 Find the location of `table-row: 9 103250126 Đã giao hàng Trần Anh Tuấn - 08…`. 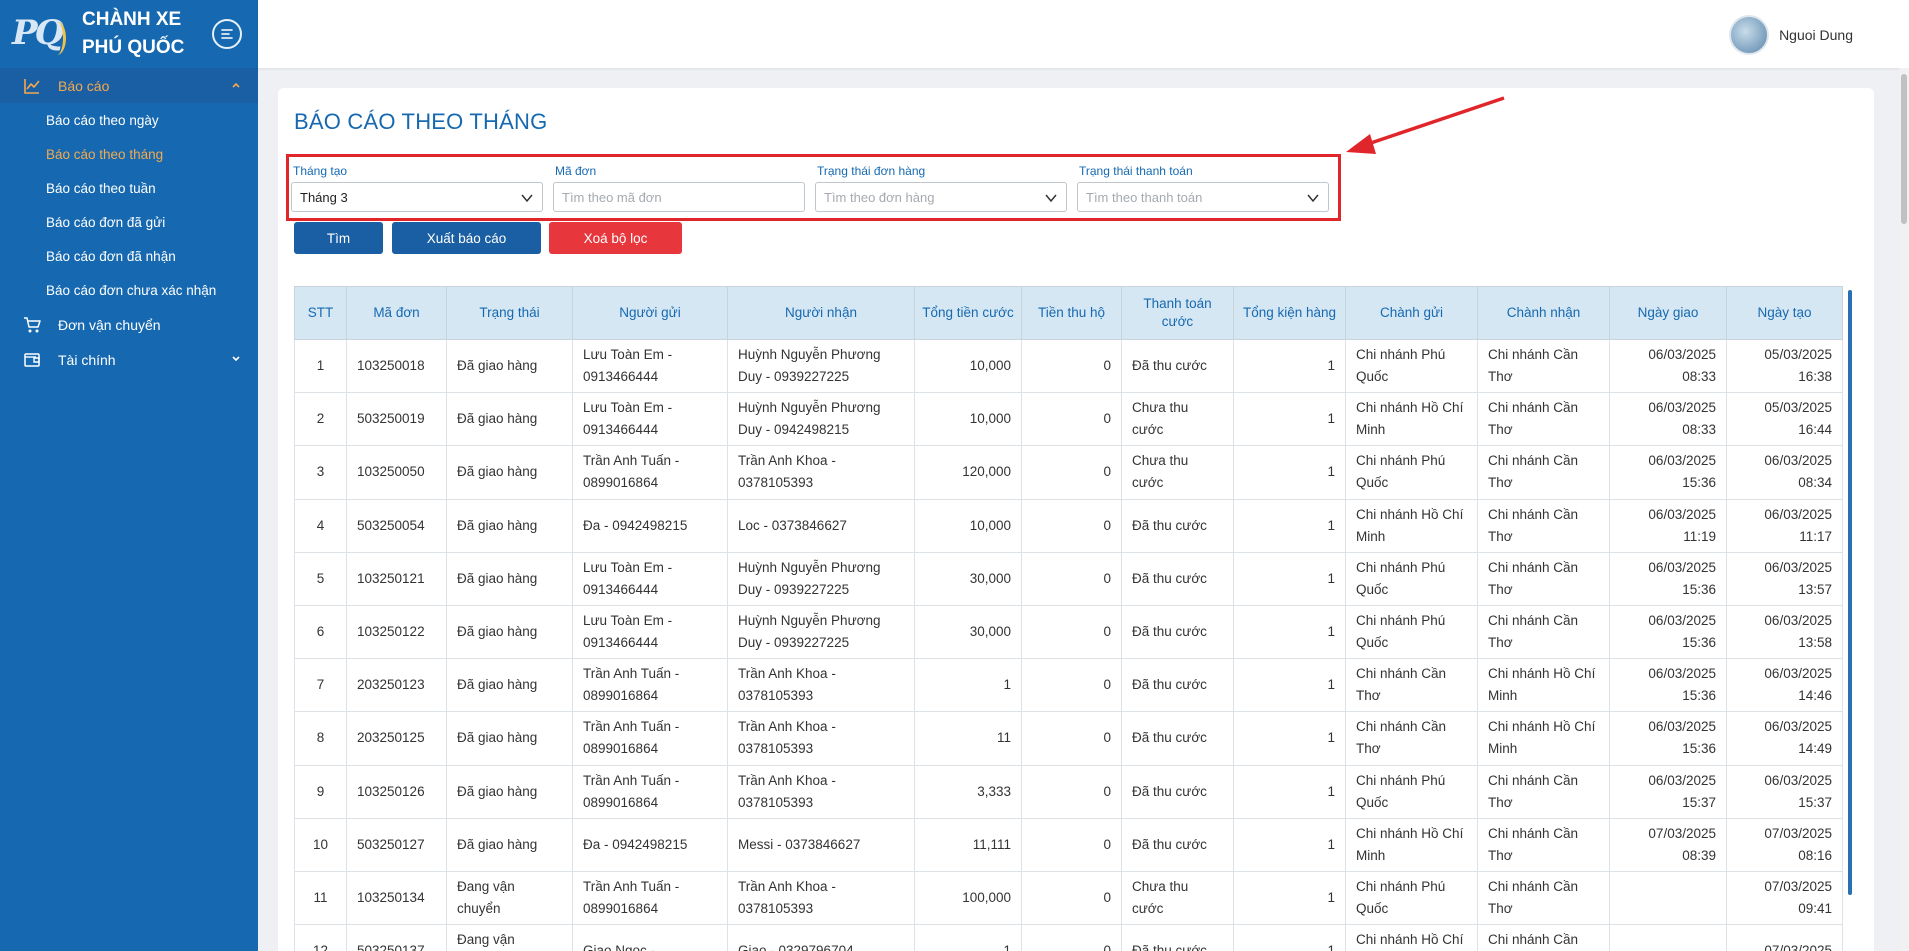

table-row: 9 103250126 Đã giao hàng Trần Anh Tuấn - 08… is located at coordinates (1068, 791).